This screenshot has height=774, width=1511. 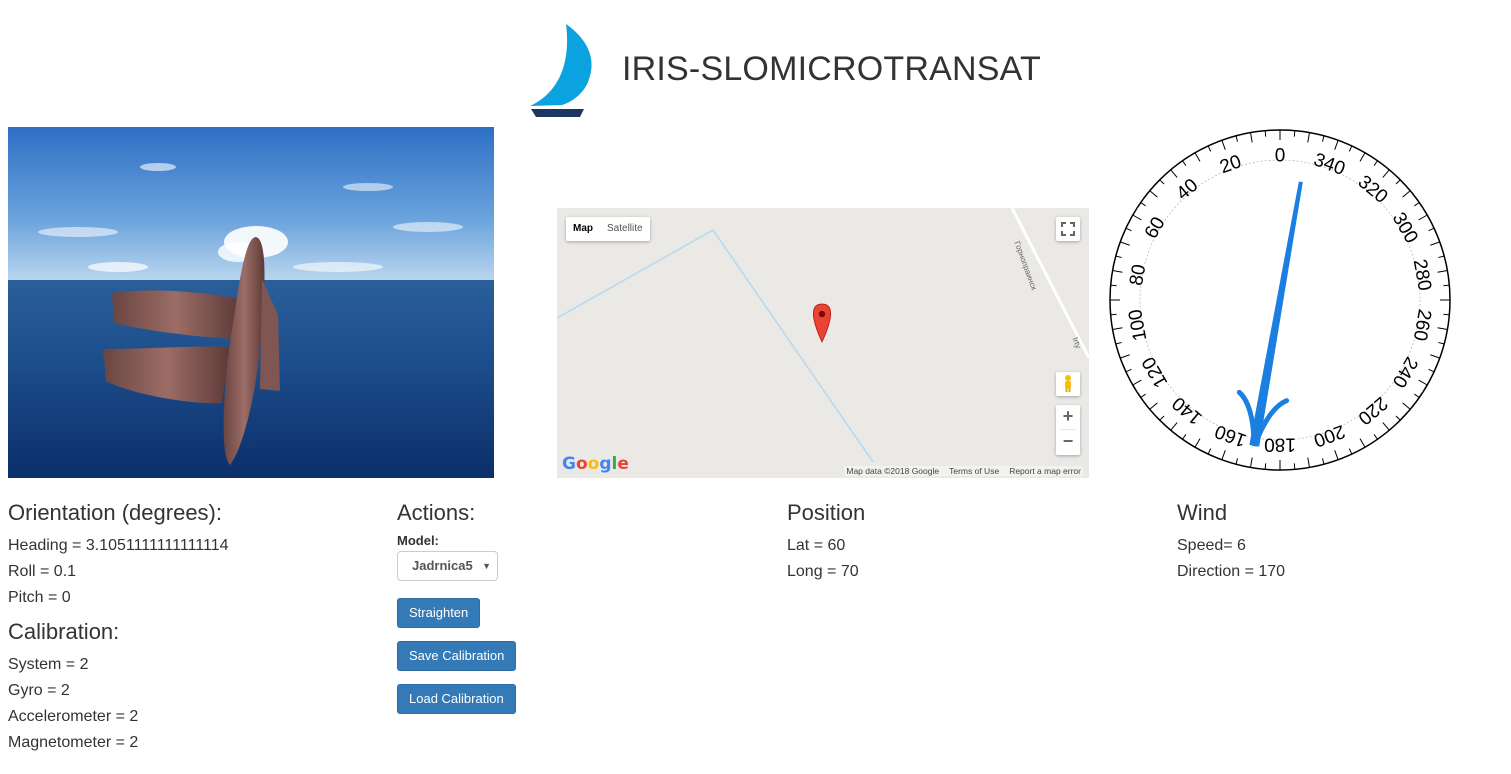 I want to click on header: IRIS-SLOMICROTRANSAT, so click(x=788, y=70).